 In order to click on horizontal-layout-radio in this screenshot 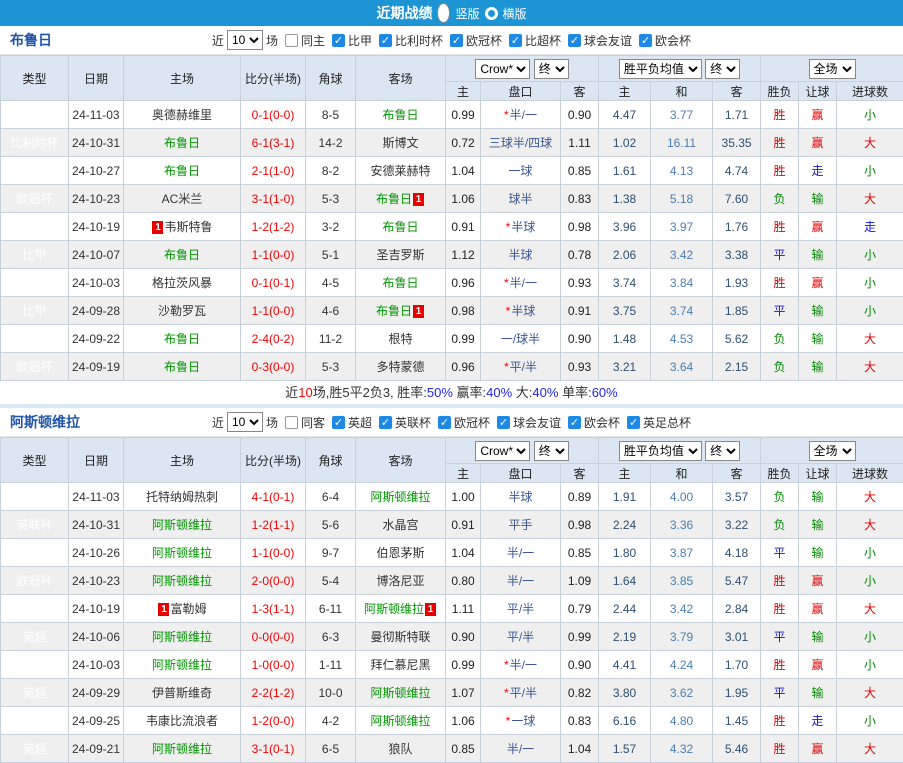, I will do `click(491, 13)`.